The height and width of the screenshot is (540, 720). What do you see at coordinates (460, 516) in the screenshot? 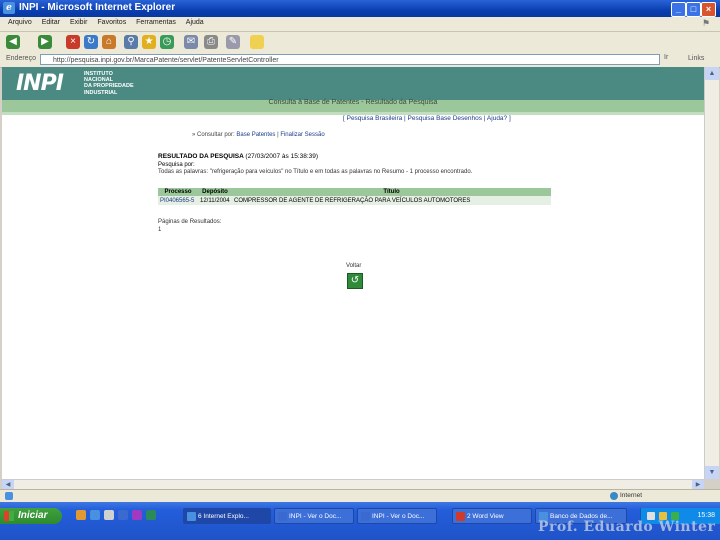
I see `task-pdf-icon` at bounding box center [460, 516].